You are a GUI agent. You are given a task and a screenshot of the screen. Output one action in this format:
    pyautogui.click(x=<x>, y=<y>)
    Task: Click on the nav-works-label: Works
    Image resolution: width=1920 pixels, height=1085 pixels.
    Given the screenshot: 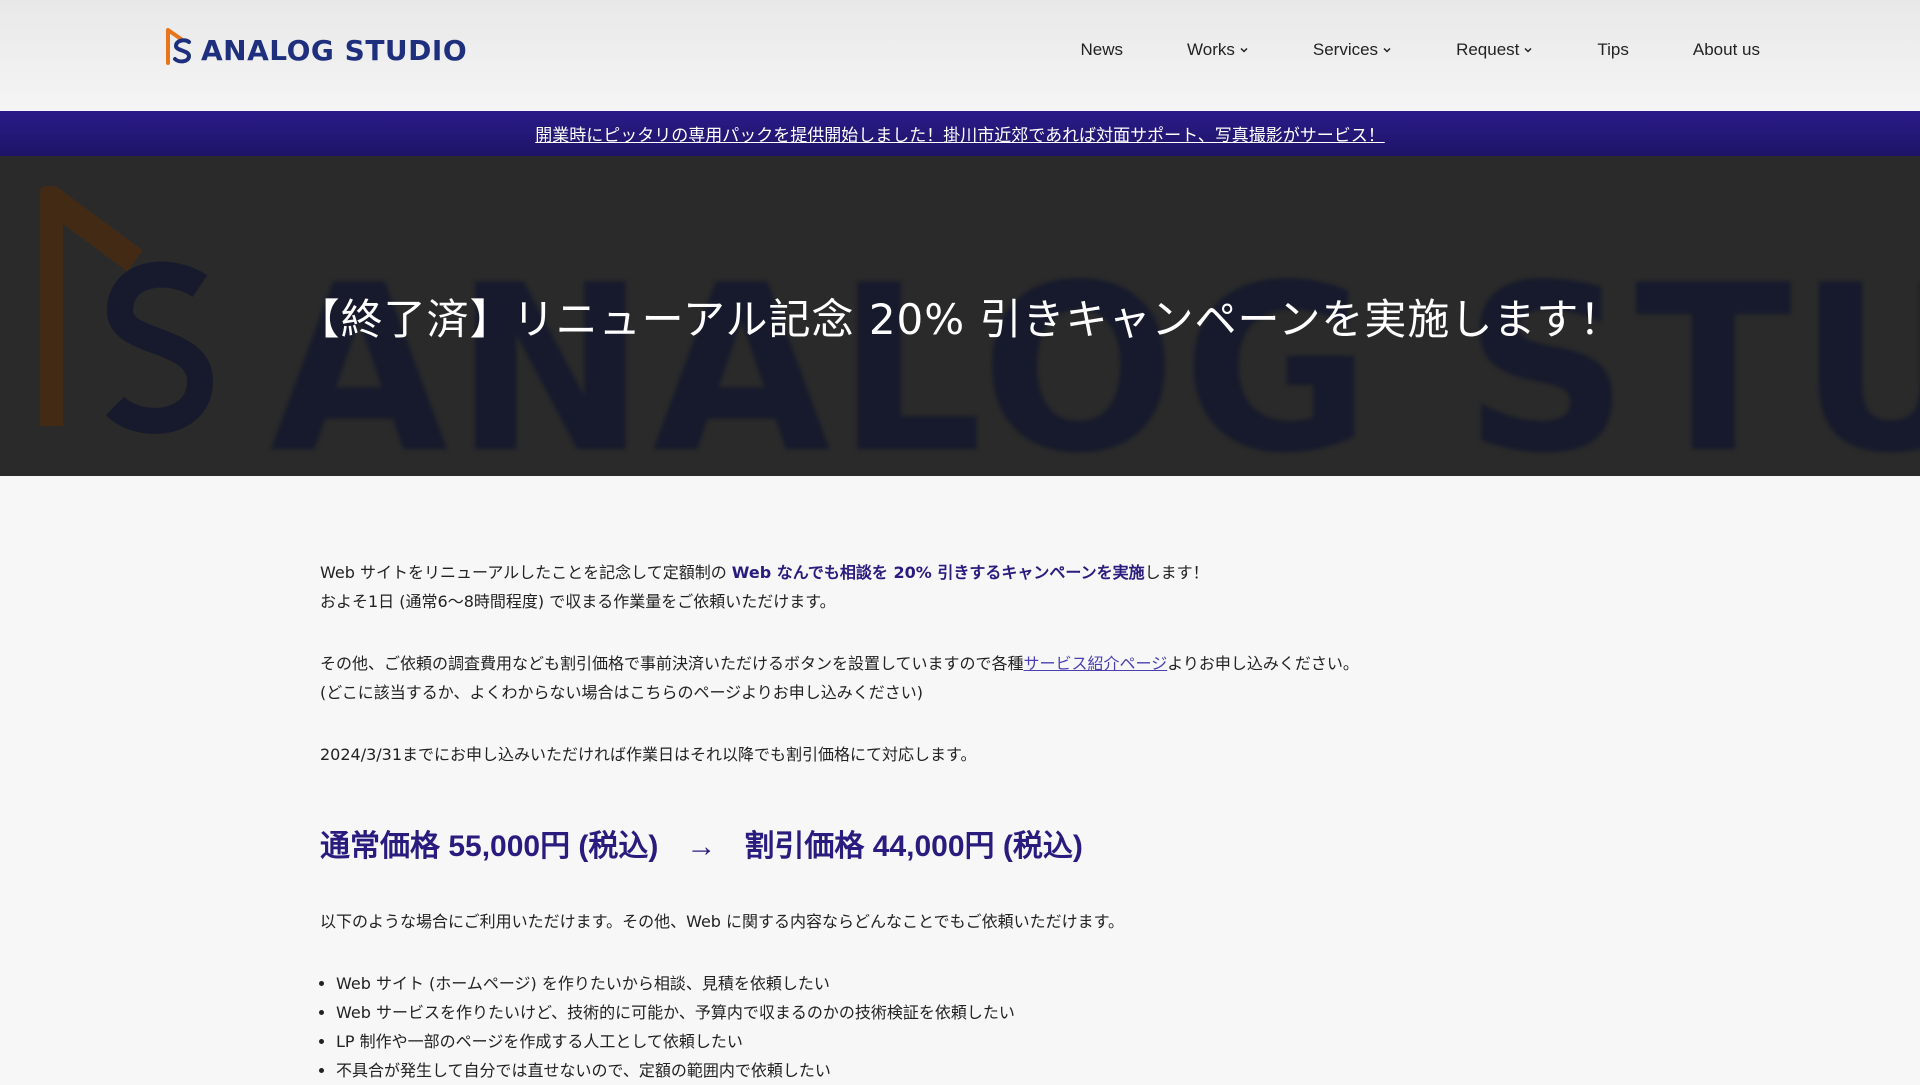 What is the action you would take?
    pyautogui.click(x=1211, y=49)
    